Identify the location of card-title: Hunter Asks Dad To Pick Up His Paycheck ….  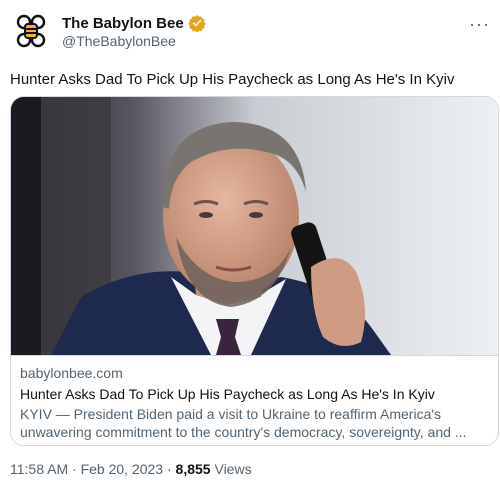
(227, 394).